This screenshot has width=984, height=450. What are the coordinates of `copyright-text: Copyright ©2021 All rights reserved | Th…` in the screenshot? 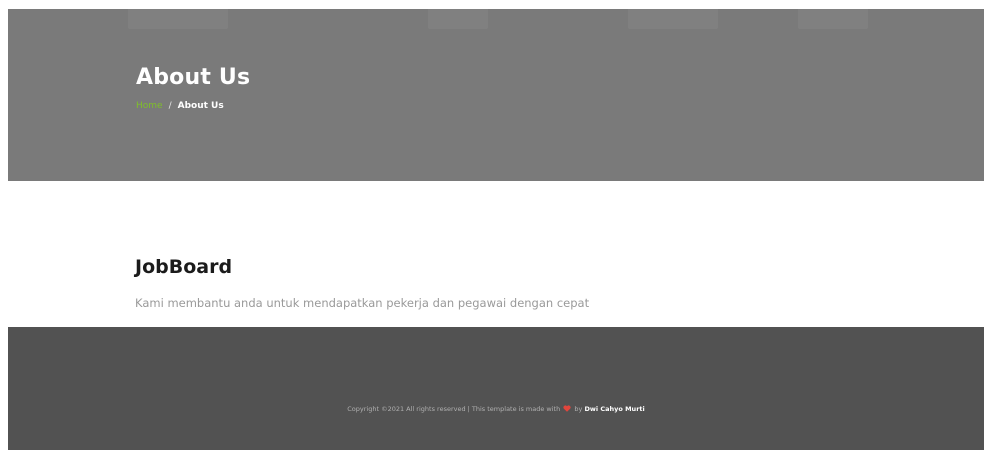 It's located at (496, 409).